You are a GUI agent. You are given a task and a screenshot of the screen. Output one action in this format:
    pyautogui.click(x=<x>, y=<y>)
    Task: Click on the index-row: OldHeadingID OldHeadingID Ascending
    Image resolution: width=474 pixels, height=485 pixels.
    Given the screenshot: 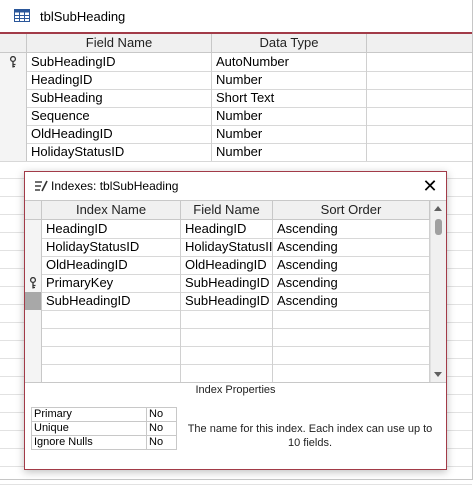 What is the action you would take?
    pyautogui.click(x=227, y=265)
    